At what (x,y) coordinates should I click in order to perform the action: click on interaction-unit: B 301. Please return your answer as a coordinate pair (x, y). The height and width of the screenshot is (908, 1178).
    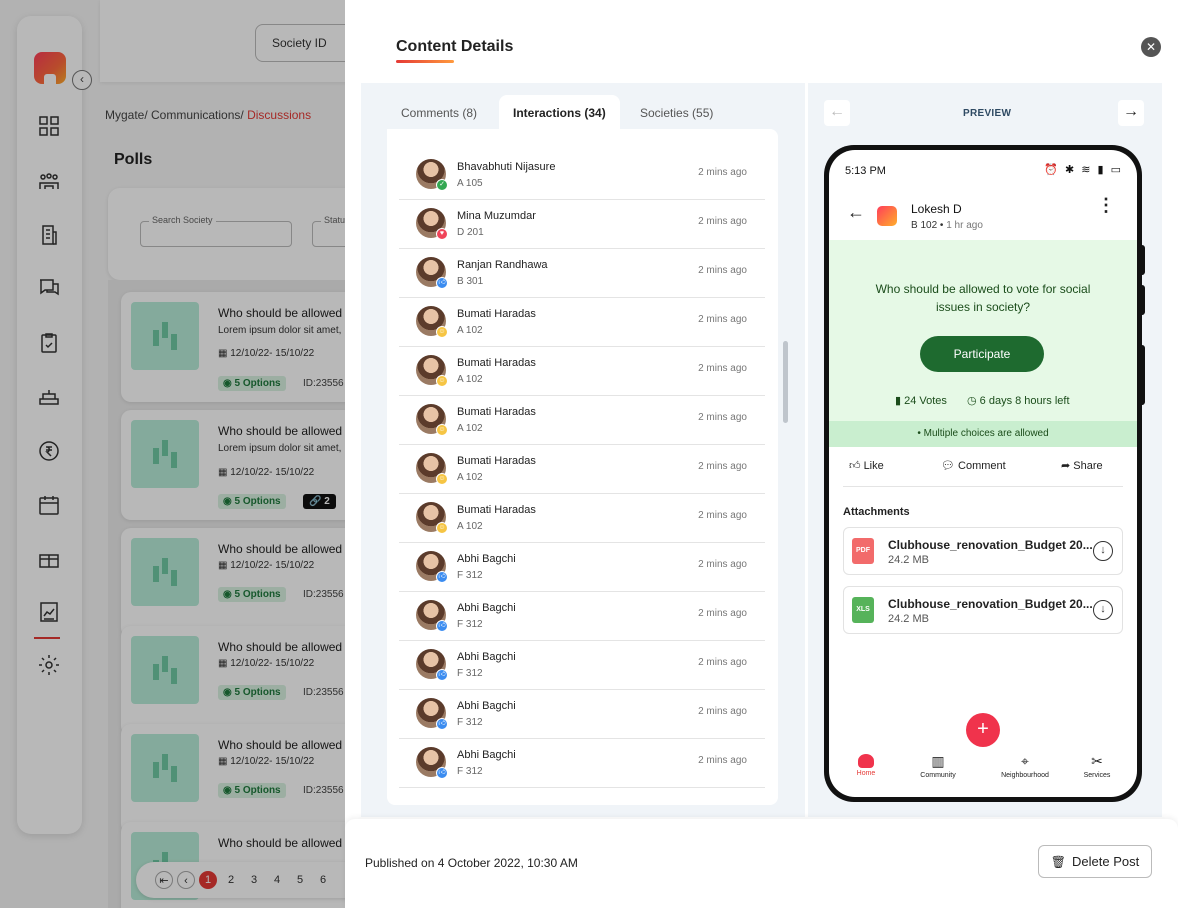
    Looking at the image, I should click on (470, 281).